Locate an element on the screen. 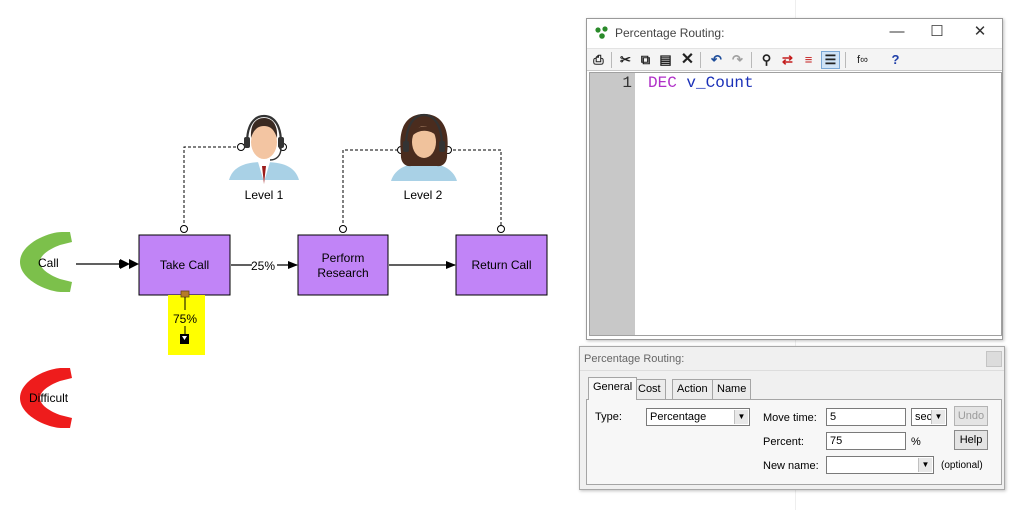 The height and width of the screenshot is (510, 1024). routing-percent-lower: 75% is located at coordinates (185, 319).